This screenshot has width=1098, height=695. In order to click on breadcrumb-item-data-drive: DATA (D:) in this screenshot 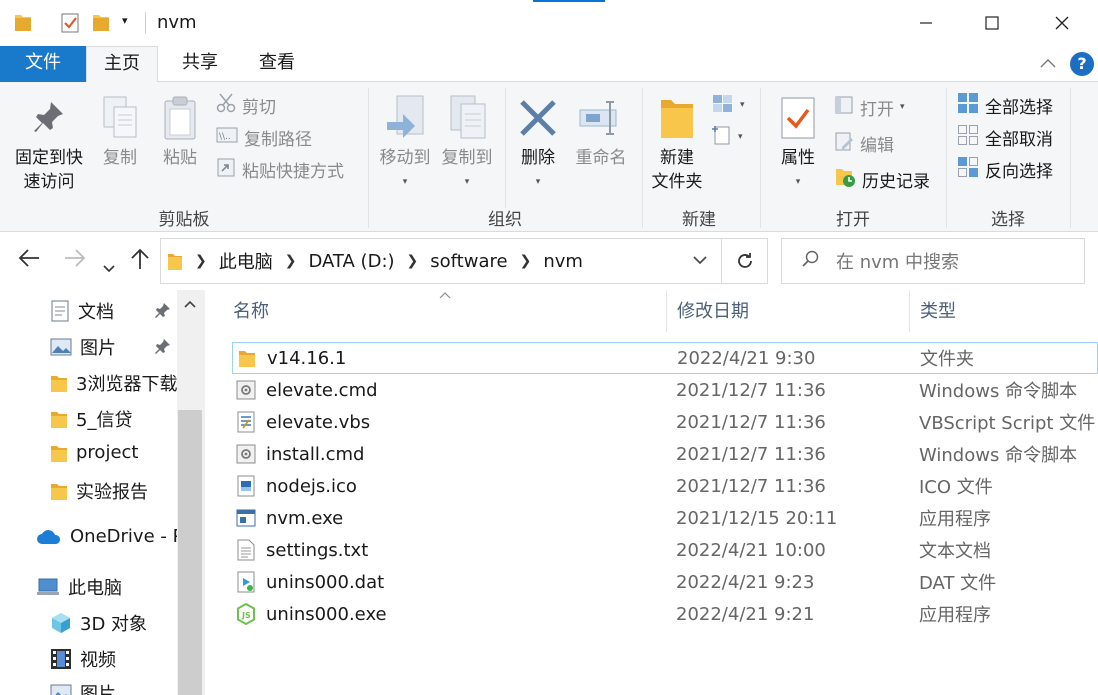, I will do `click(351, 261)`.